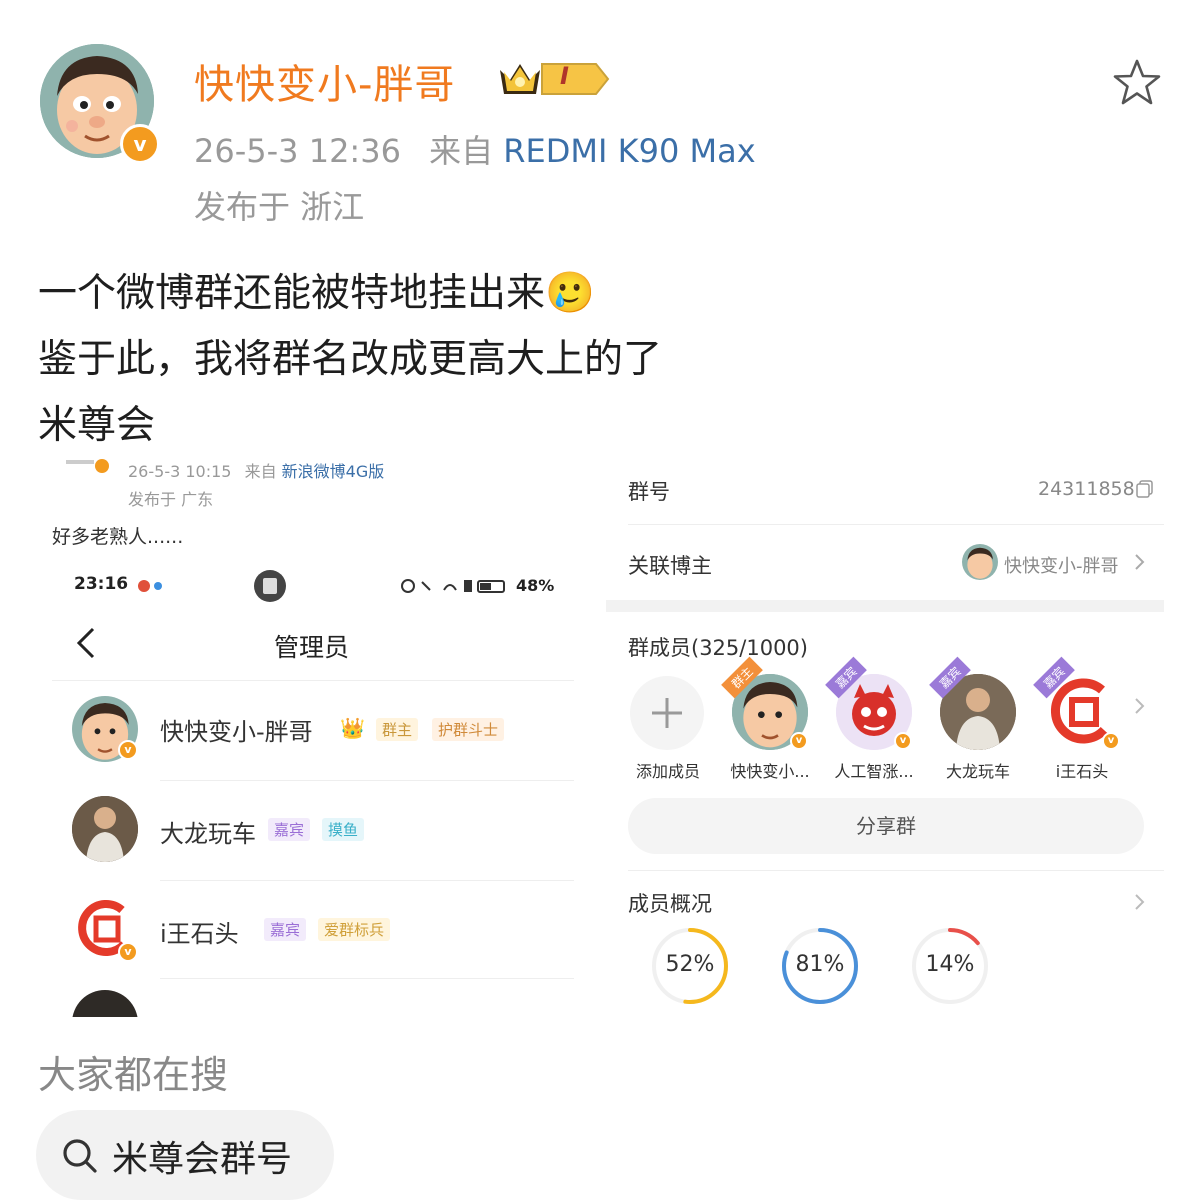 The width and height of the screenshot is (1200, 1204). I want to click on search-section-title: 大家都在搜, so click(133, 1075).